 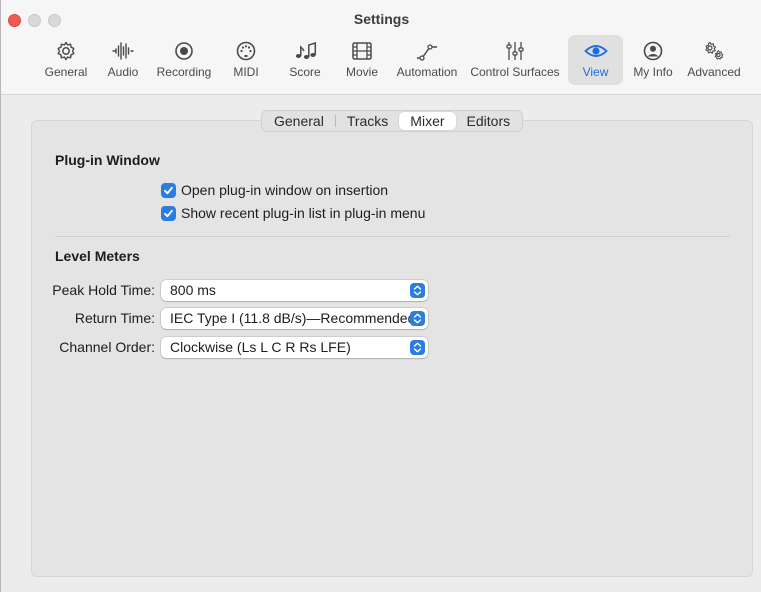 I want to click on tab-editors: Editors, so click(x=489, y=121).